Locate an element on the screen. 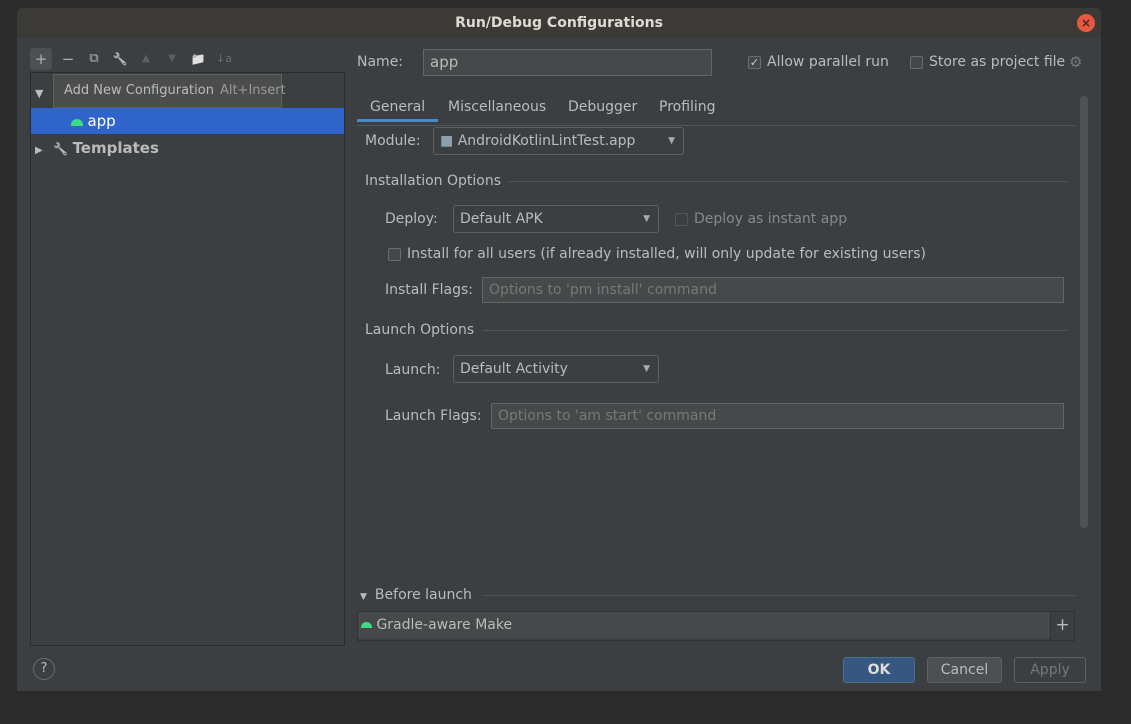 This screenshot has width=1131, height=724. expand-icon: ▶ is located at coordinates (39, 150).